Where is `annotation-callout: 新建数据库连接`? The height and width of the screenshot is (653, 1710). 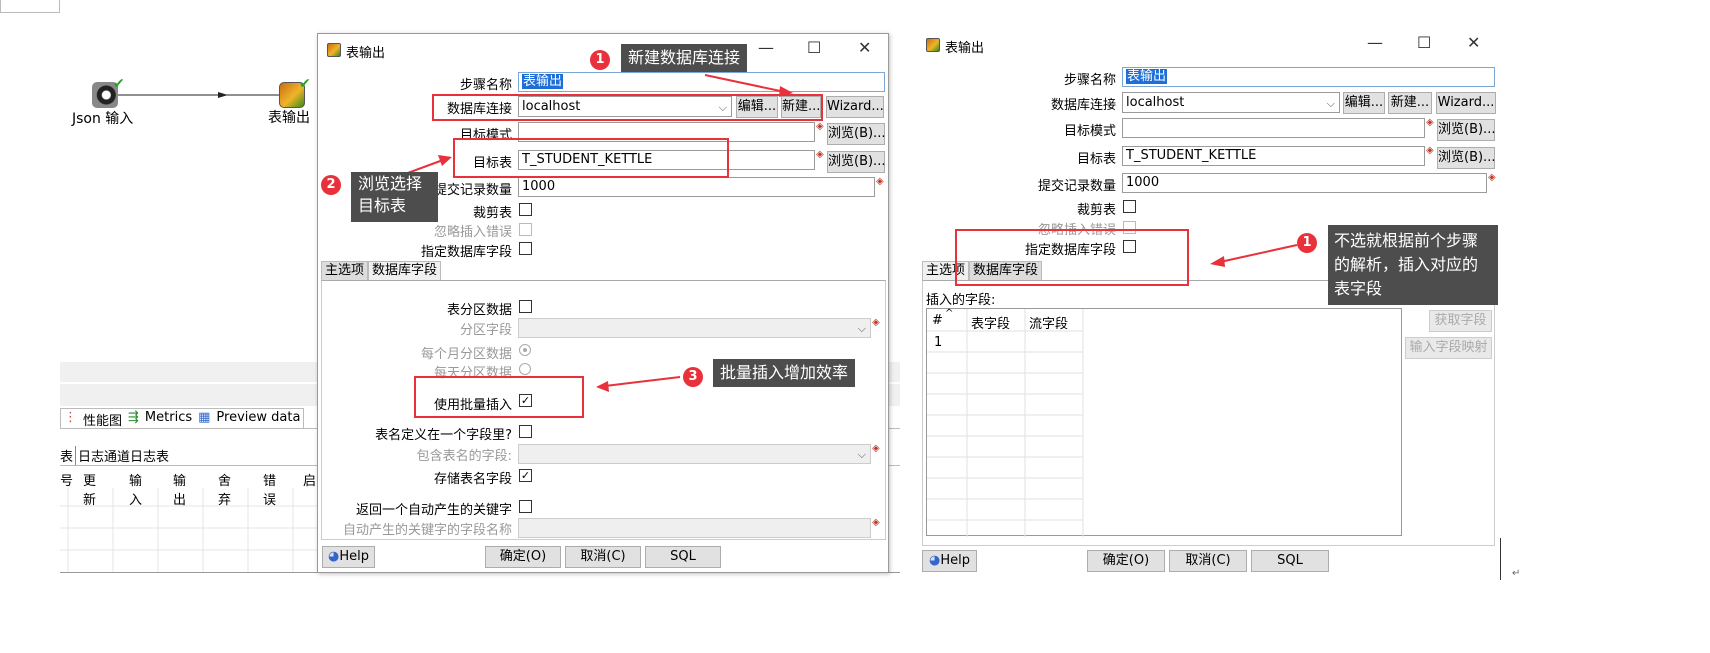
annotation-callout: 新建数据库连接 is located at coordinates (684, 58).